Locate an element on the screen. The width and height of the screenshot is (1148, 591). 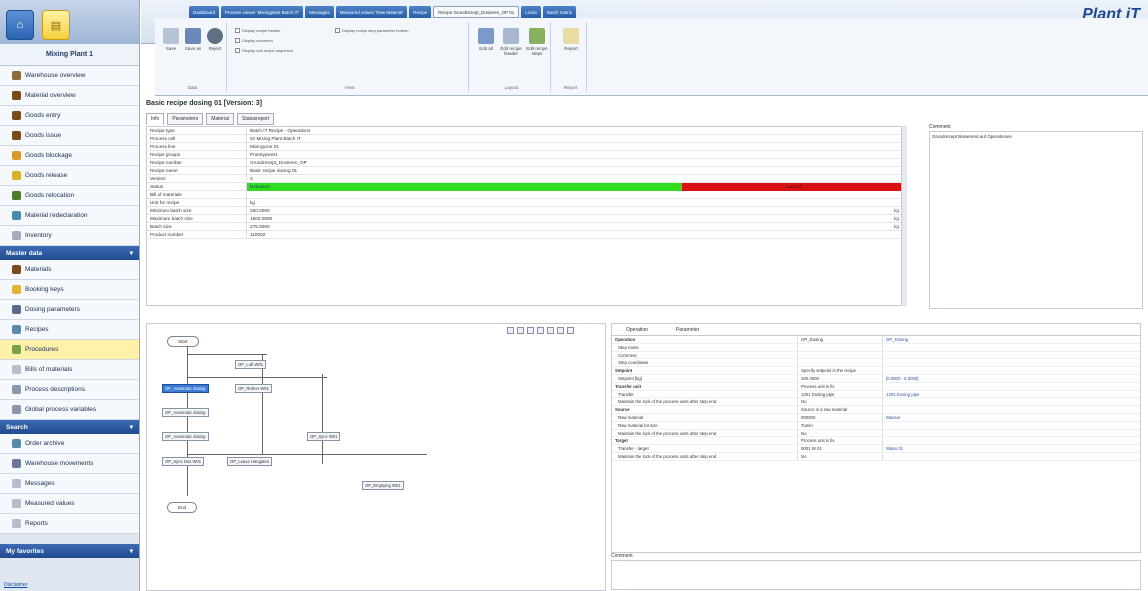
sidebar-item-goods-release: Goods release is located at coordinates (69, 176).